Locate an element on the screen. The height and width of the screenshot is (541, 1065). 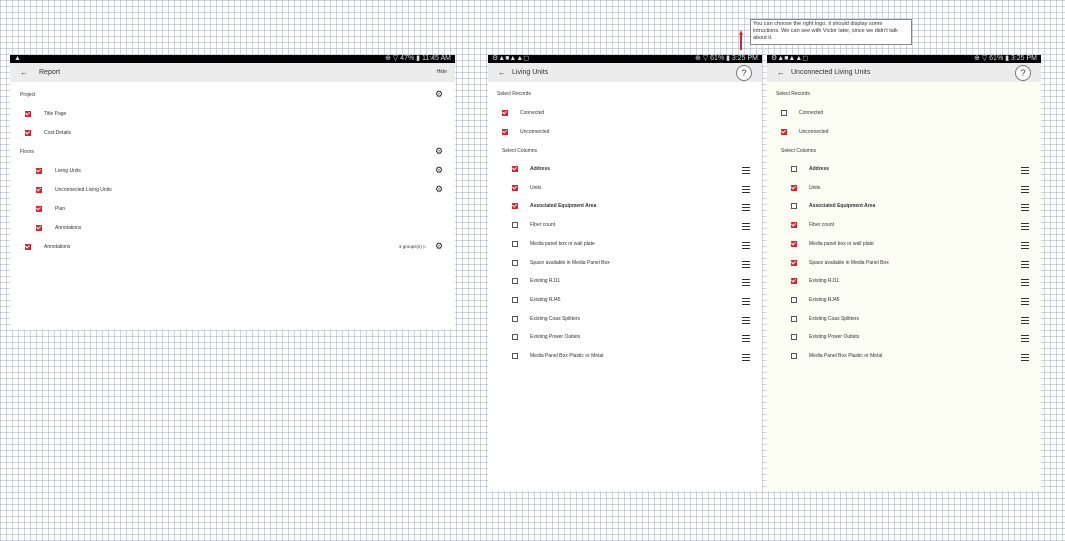
report-item-label: Title Page is located at coordinates (55, 114).